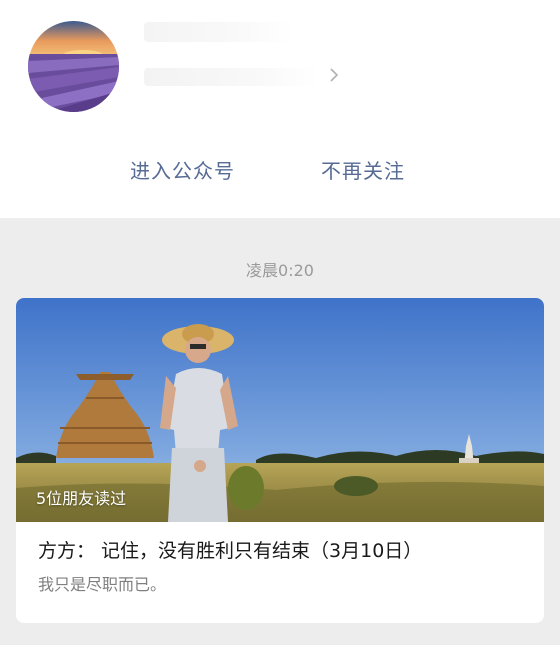  I want to click on account-avatar, so click(73, 66).